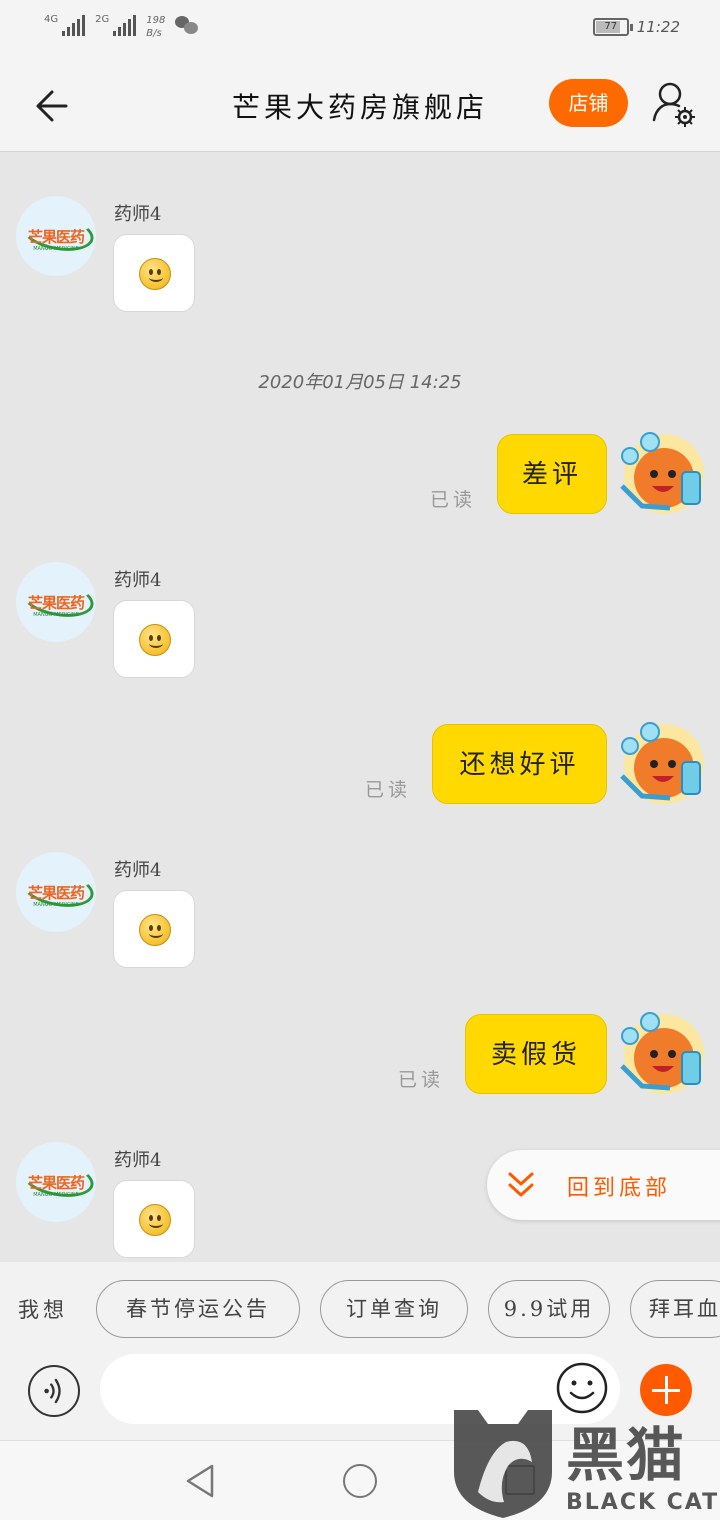 The image size is (720, 1520). I want to click on battery-icon: 77, so click(612, 27).